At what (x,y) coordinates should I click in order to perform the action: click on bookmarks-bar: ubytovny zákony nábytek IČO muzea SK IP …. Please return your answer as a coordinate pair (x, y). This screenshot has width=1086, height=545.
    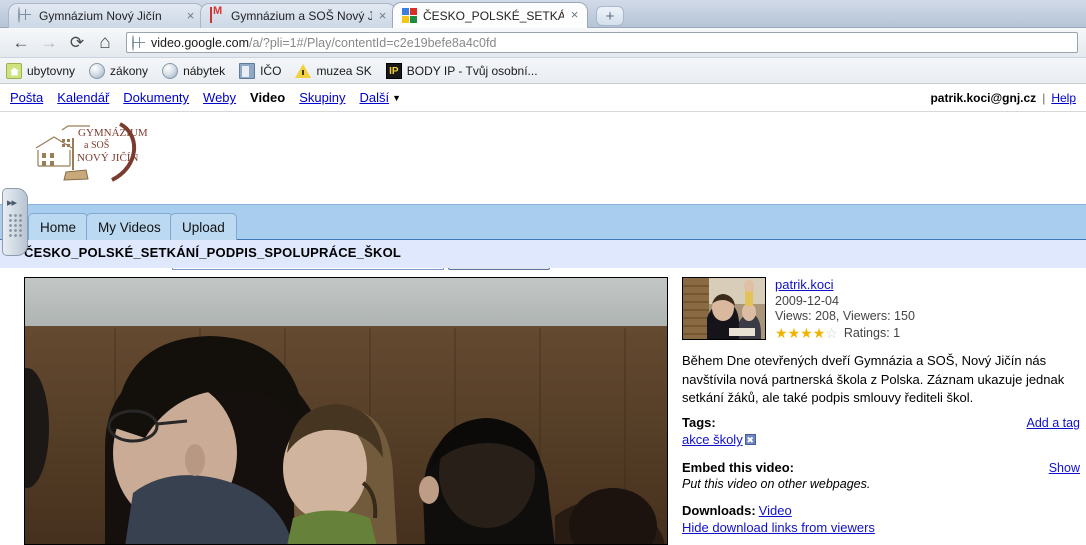
    Looking at the image, I should click on (543, 71).